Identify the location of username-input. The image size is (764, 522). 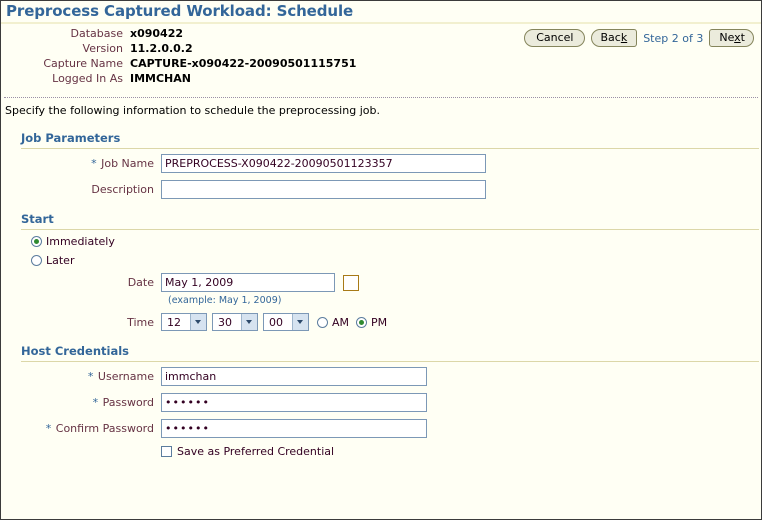
(294, 376).